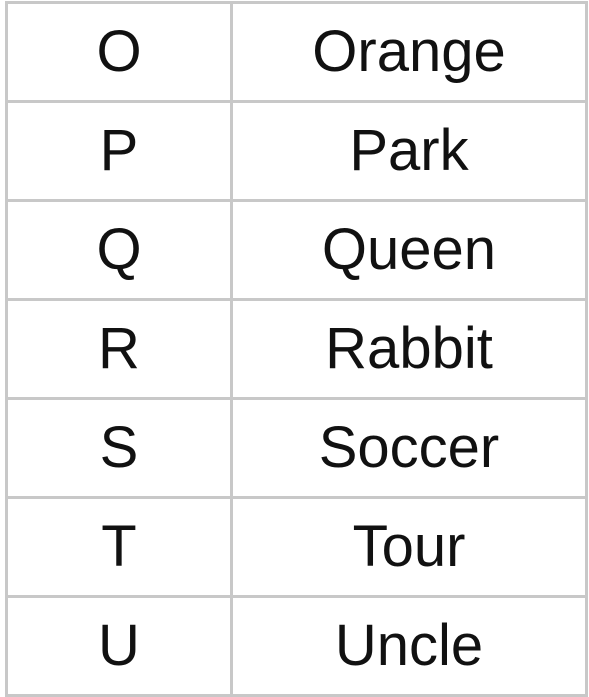  Describe the element at coordinates (119, 448) in the screenshot. I see `letter-cell: S` at that location.